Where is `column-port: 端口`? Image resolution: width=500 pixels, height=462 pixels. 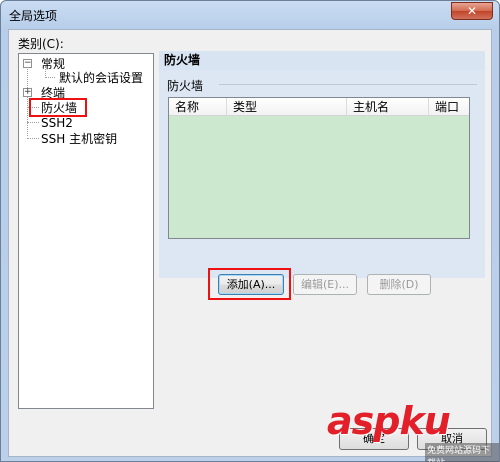 column-port: 端口 is located at coordinates (449, 107).